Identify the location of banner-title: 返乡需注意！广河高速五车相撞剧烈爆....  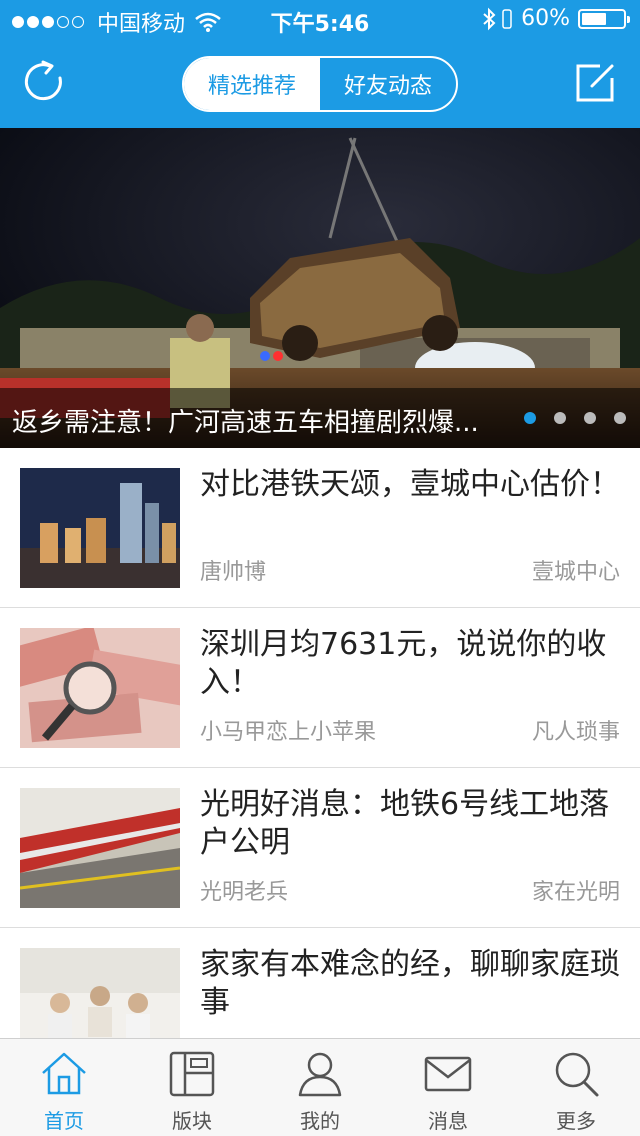
(245, 423).